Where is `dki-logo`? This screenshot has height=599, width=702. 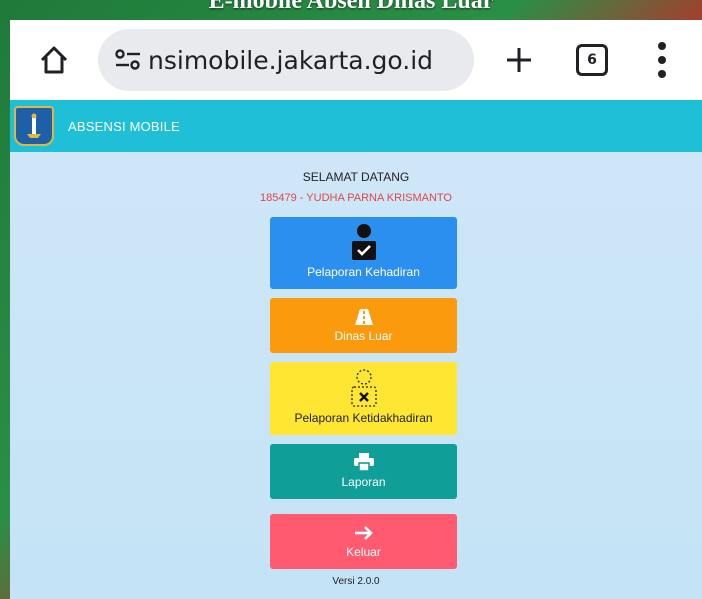
dki-logo is located at coordinates (34, 126).